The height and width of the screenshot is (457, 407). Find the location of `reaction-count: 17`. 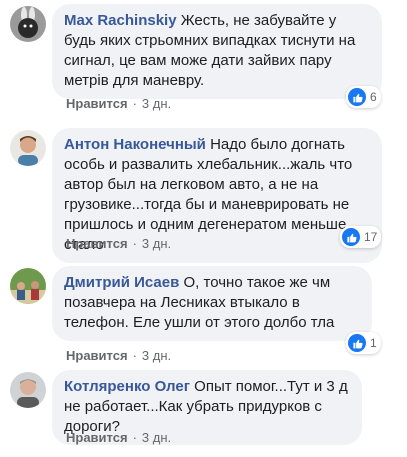

reaction-count: 17 is located at coordinates (361, 237).